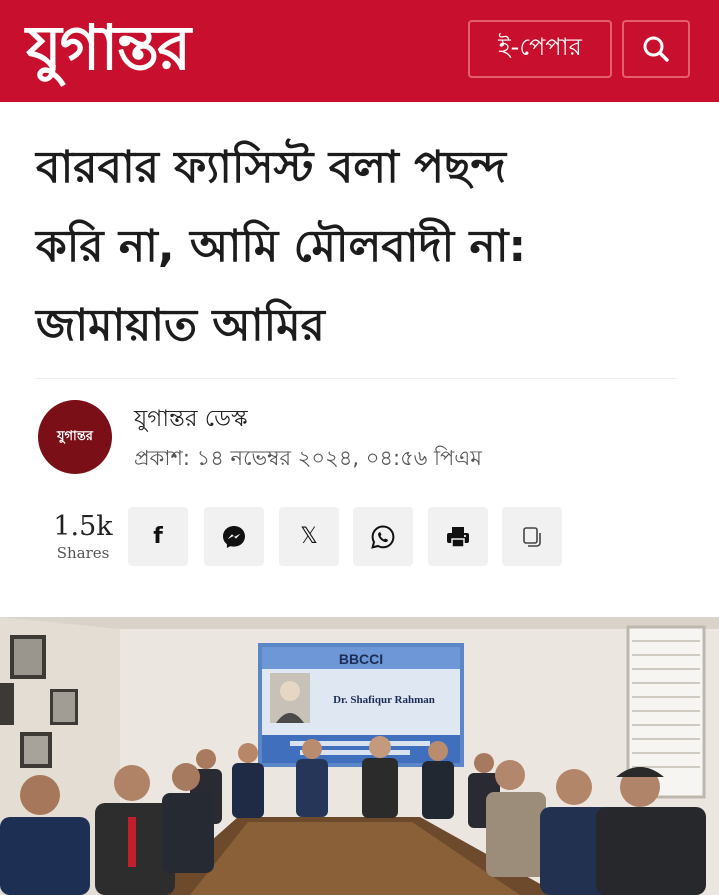 Image resolution: width=719 pixels, height=895 pixels. I want to click on whatsapp-icon, so click(383, 536).